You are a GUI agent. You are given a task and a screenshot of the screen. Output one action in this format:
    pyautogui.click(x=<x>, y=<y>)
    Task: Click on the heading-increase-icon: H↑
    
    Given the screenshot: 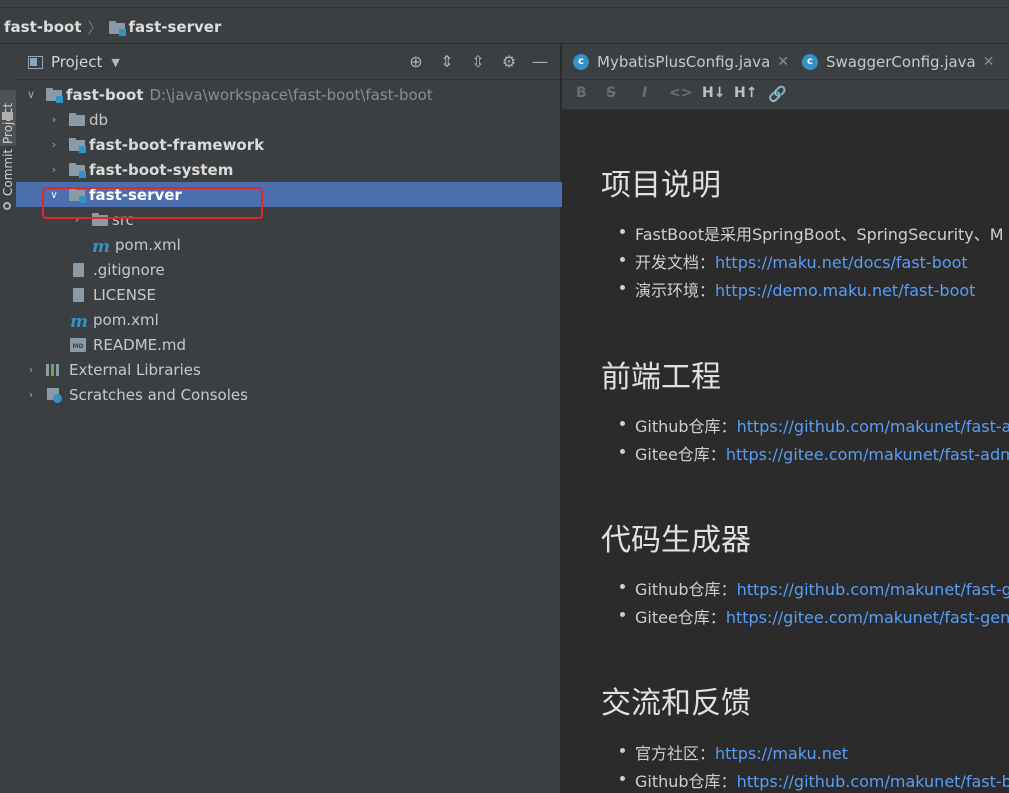 What is the action you would take?
    pyautogui.click(x=745, y=93)
    